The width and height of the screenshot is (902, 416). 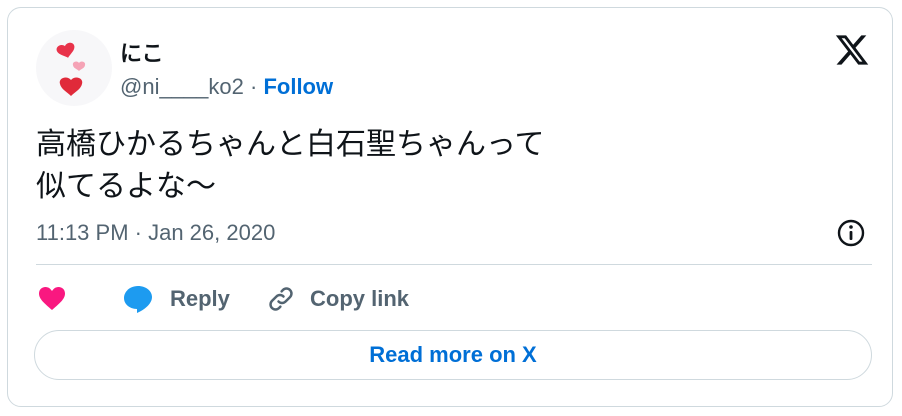 What do you see at coordinates (454, 264) in the screenshot?
I see `divider` at bounding box center [454, 264].